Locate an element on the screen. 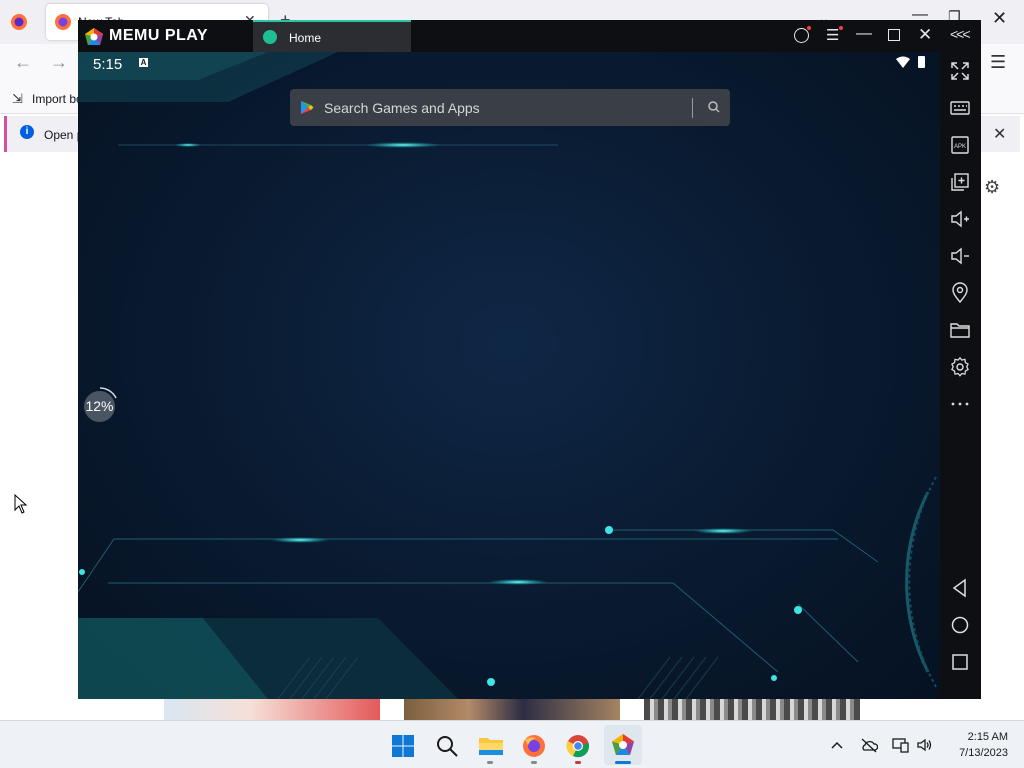 This screenshot has width=1024, height=768. memu-title-bar: MEMU PLAY Home ☰ — ✕ <<< is located at coordinates (529, 36).